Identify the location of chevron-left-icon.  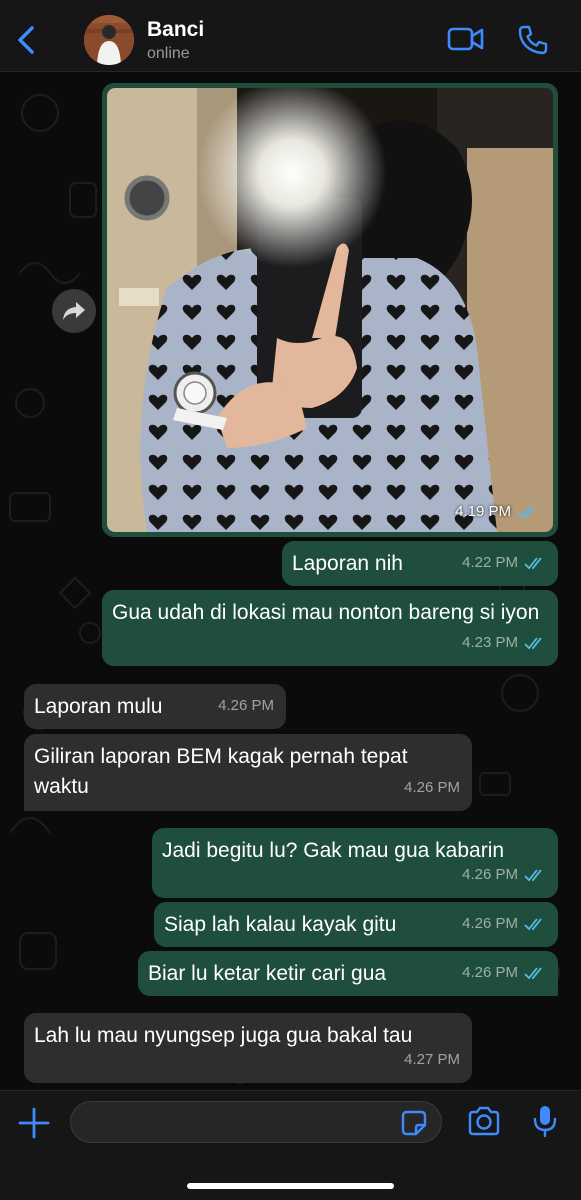
(26, 40).